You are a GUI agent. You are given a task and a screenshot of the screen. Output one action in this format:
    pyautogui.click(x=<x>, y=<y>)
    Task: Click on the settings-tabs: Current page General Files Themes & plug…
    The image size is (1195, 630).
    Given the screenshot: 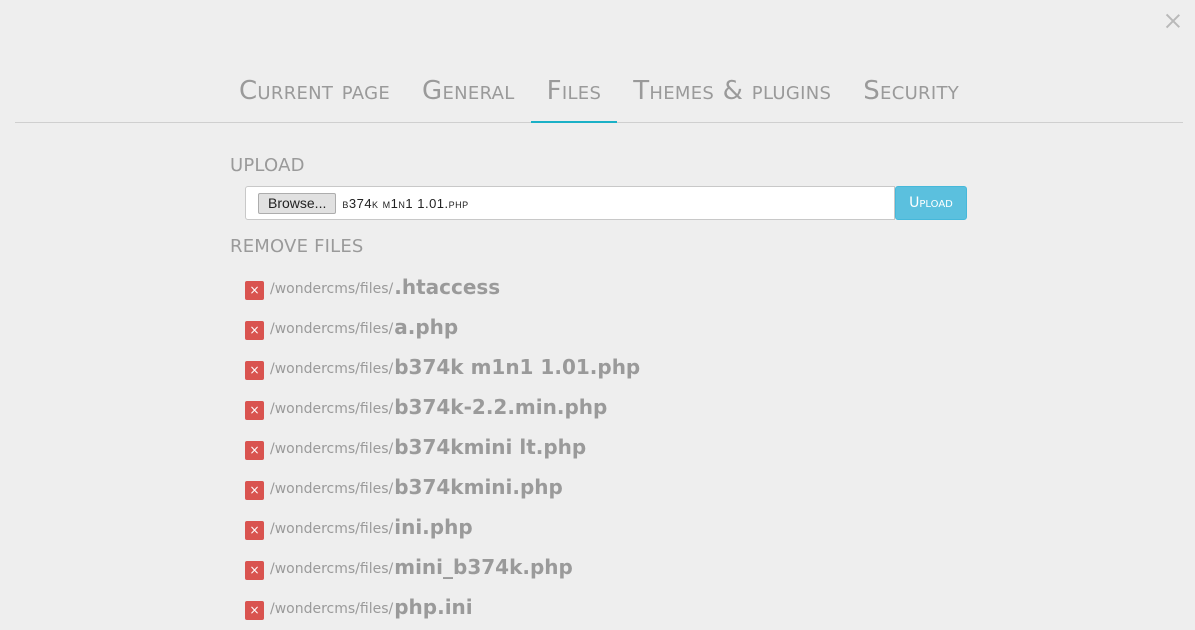 What is the action you would take?
    pyautogui.click(x=599, y=95)
    